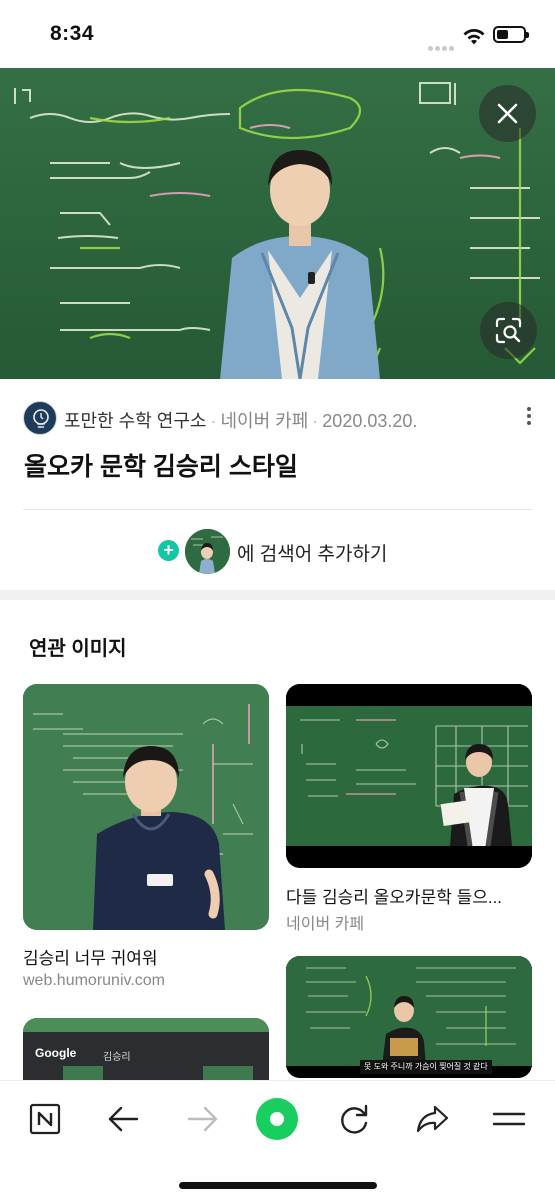 The height and width of the screenshot is (1200, 555). What do you see at coordinates (277, 509) in the screenshot?
I see `divider` at bounding box center [277, 509].